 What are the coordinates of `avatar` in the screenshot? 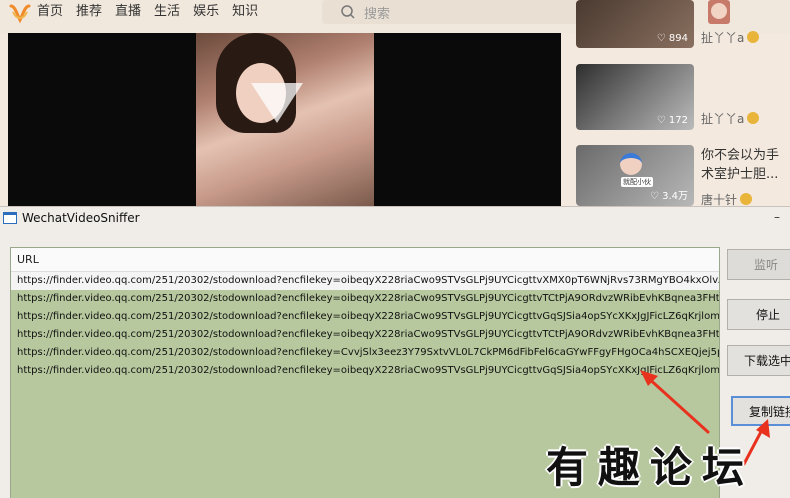 It's located at (719, 12).